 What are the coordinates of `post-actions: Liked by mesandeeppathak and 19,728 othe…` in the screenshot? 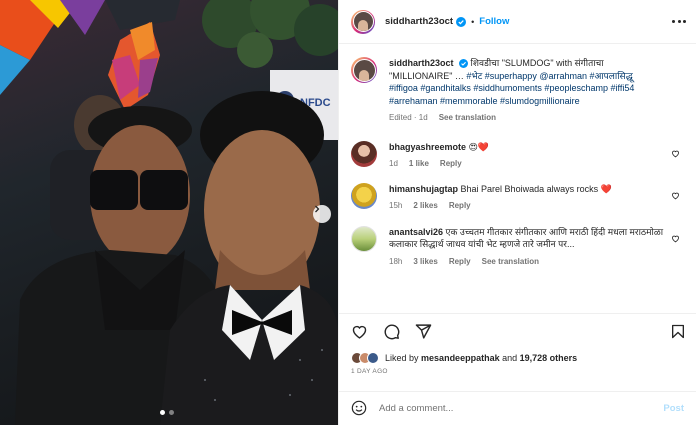 It's located at (517, 369).